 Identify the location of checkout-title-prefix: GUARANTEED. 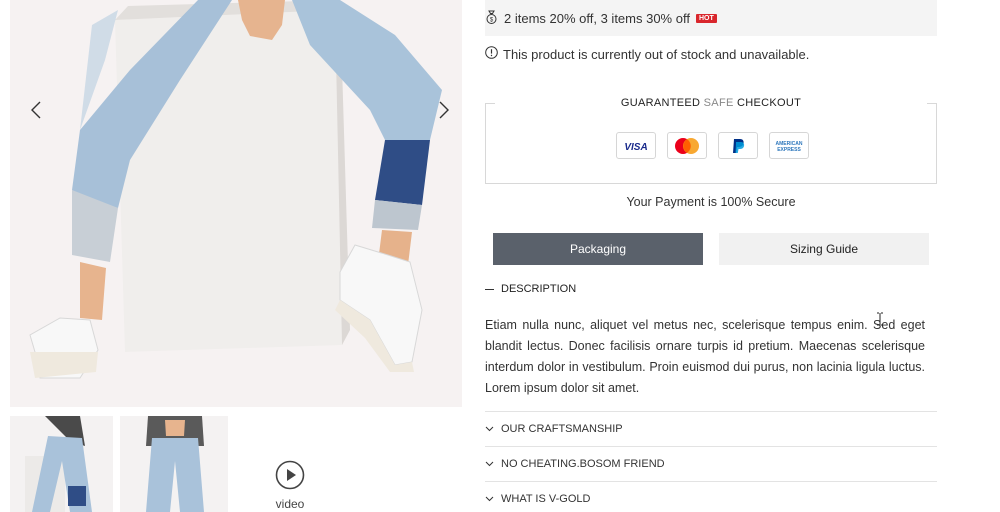
(660, 103).